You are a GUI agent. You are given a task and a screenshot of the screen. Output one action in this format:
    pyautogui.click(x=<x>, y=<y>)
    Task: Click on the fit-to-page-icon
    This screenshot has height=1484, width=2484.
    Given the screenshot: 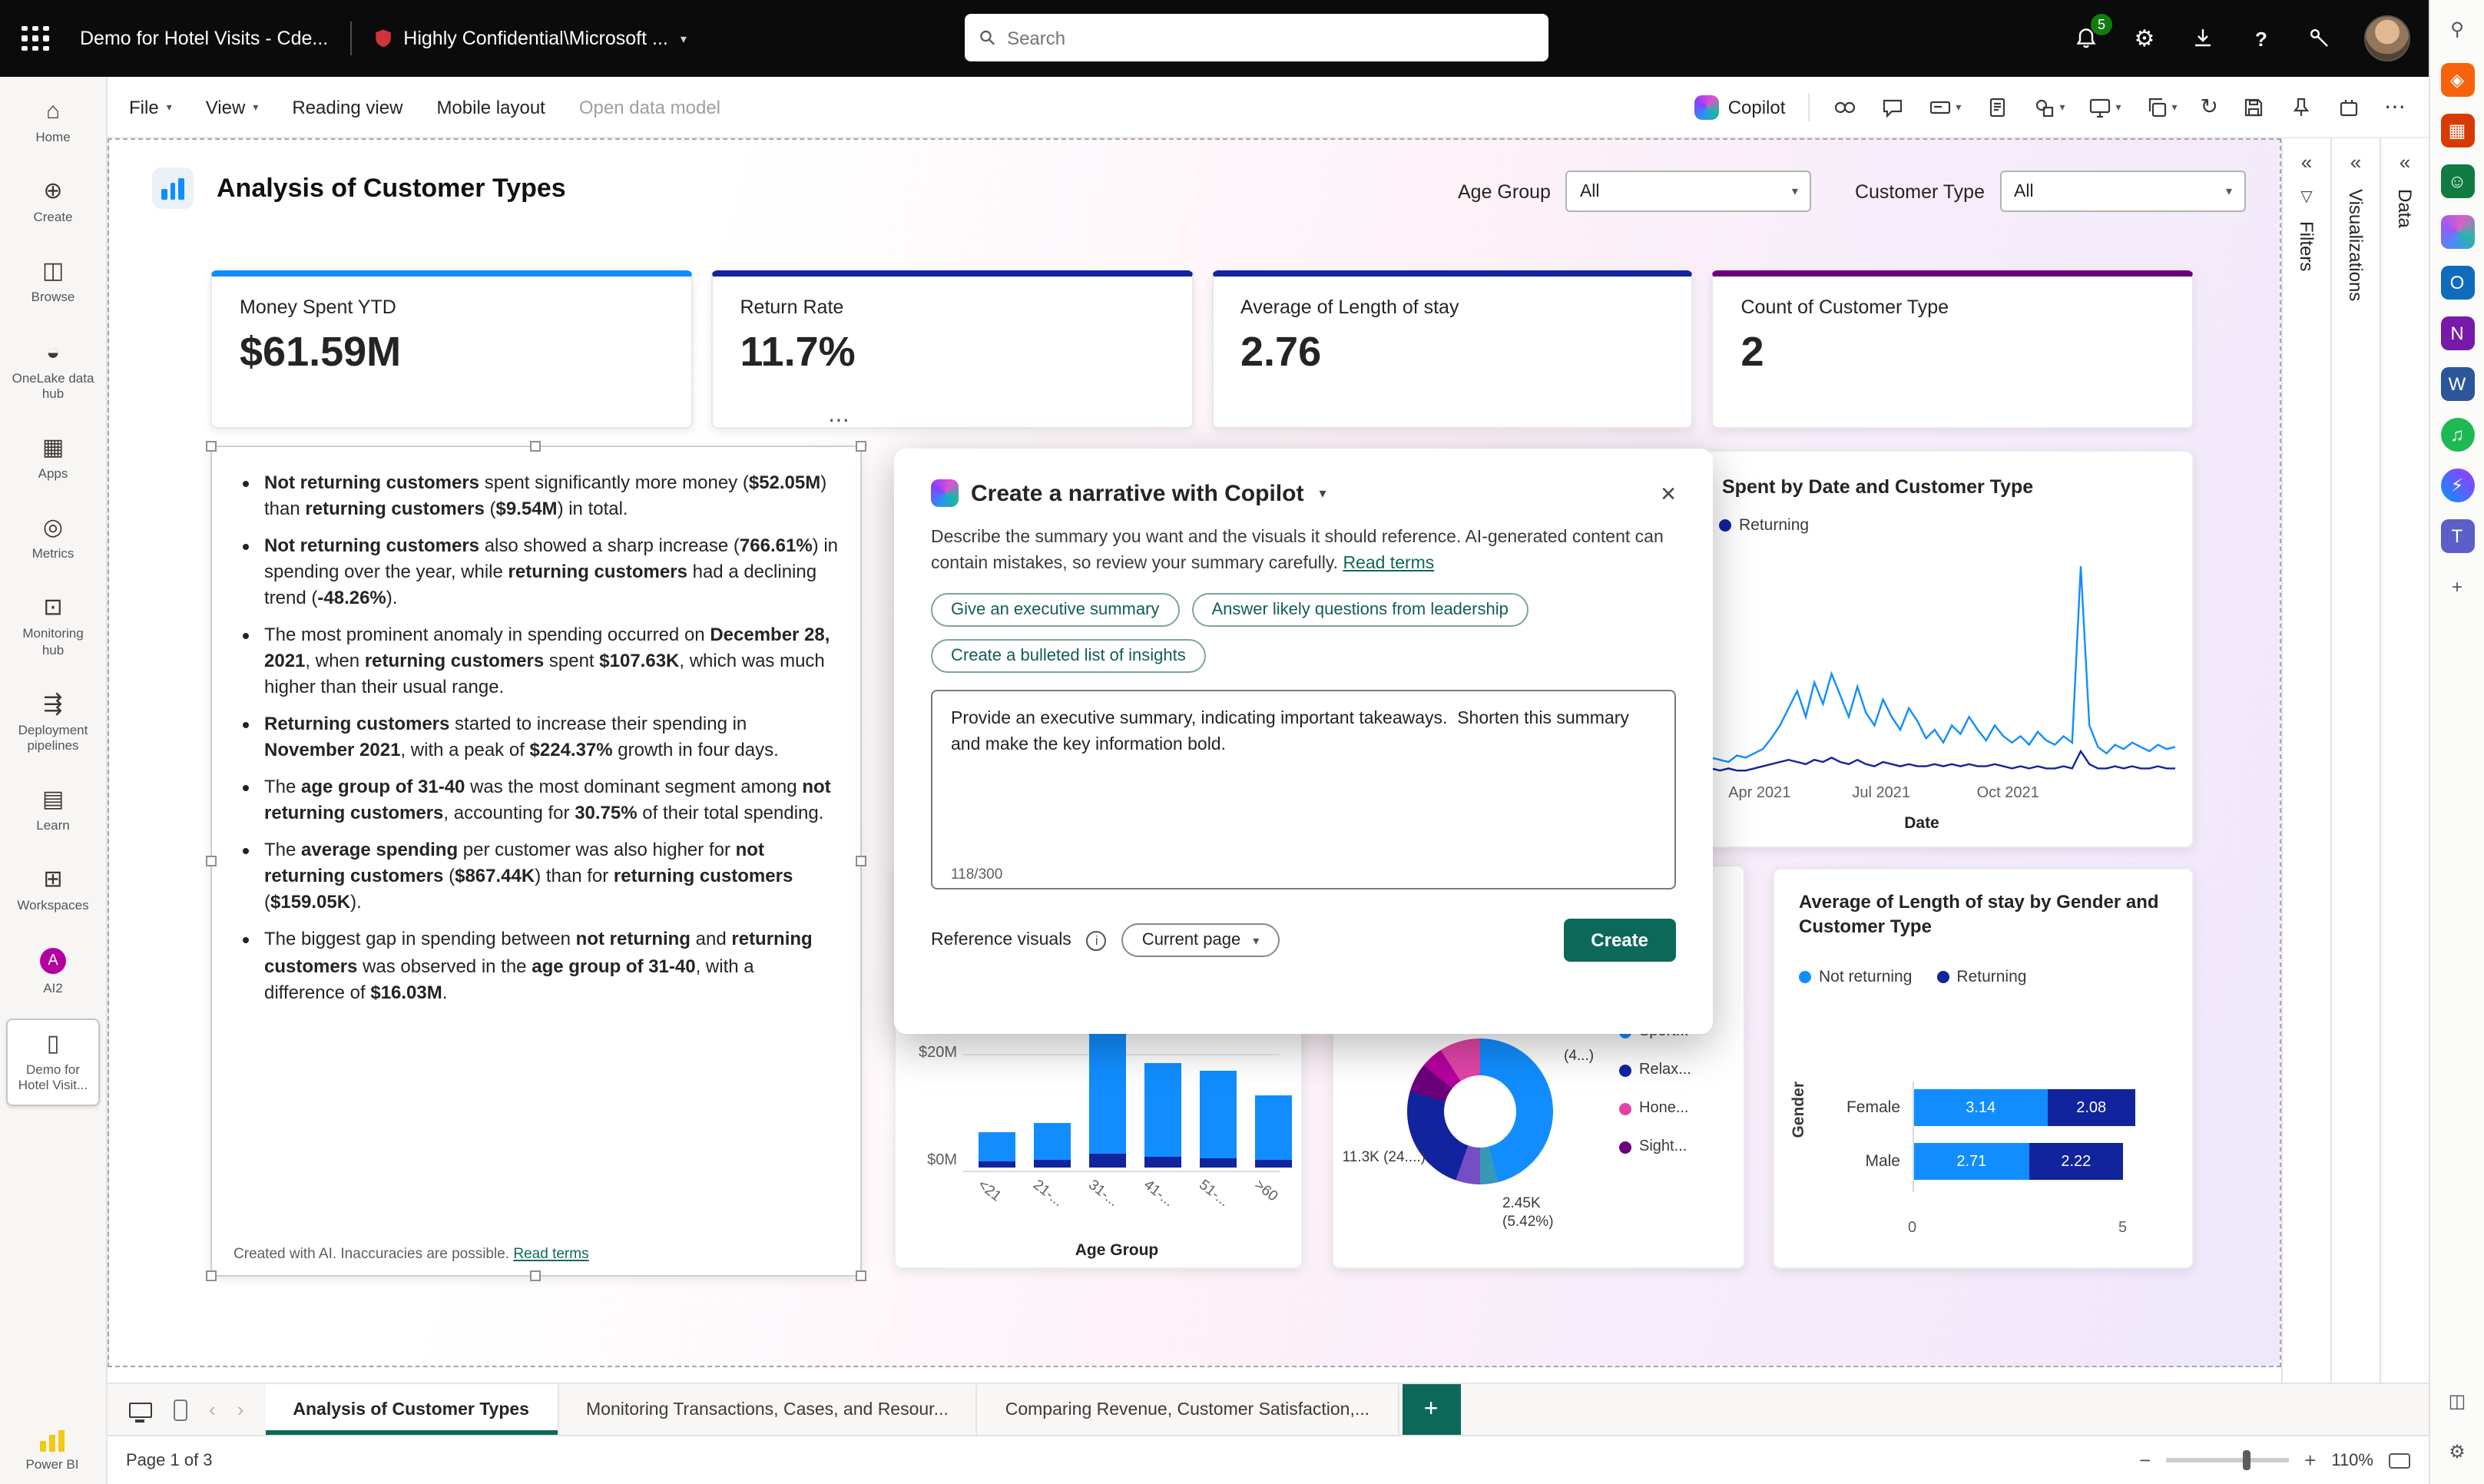 What is the action you would take?
    pyautogui.click(x=2399, y=1460)
    